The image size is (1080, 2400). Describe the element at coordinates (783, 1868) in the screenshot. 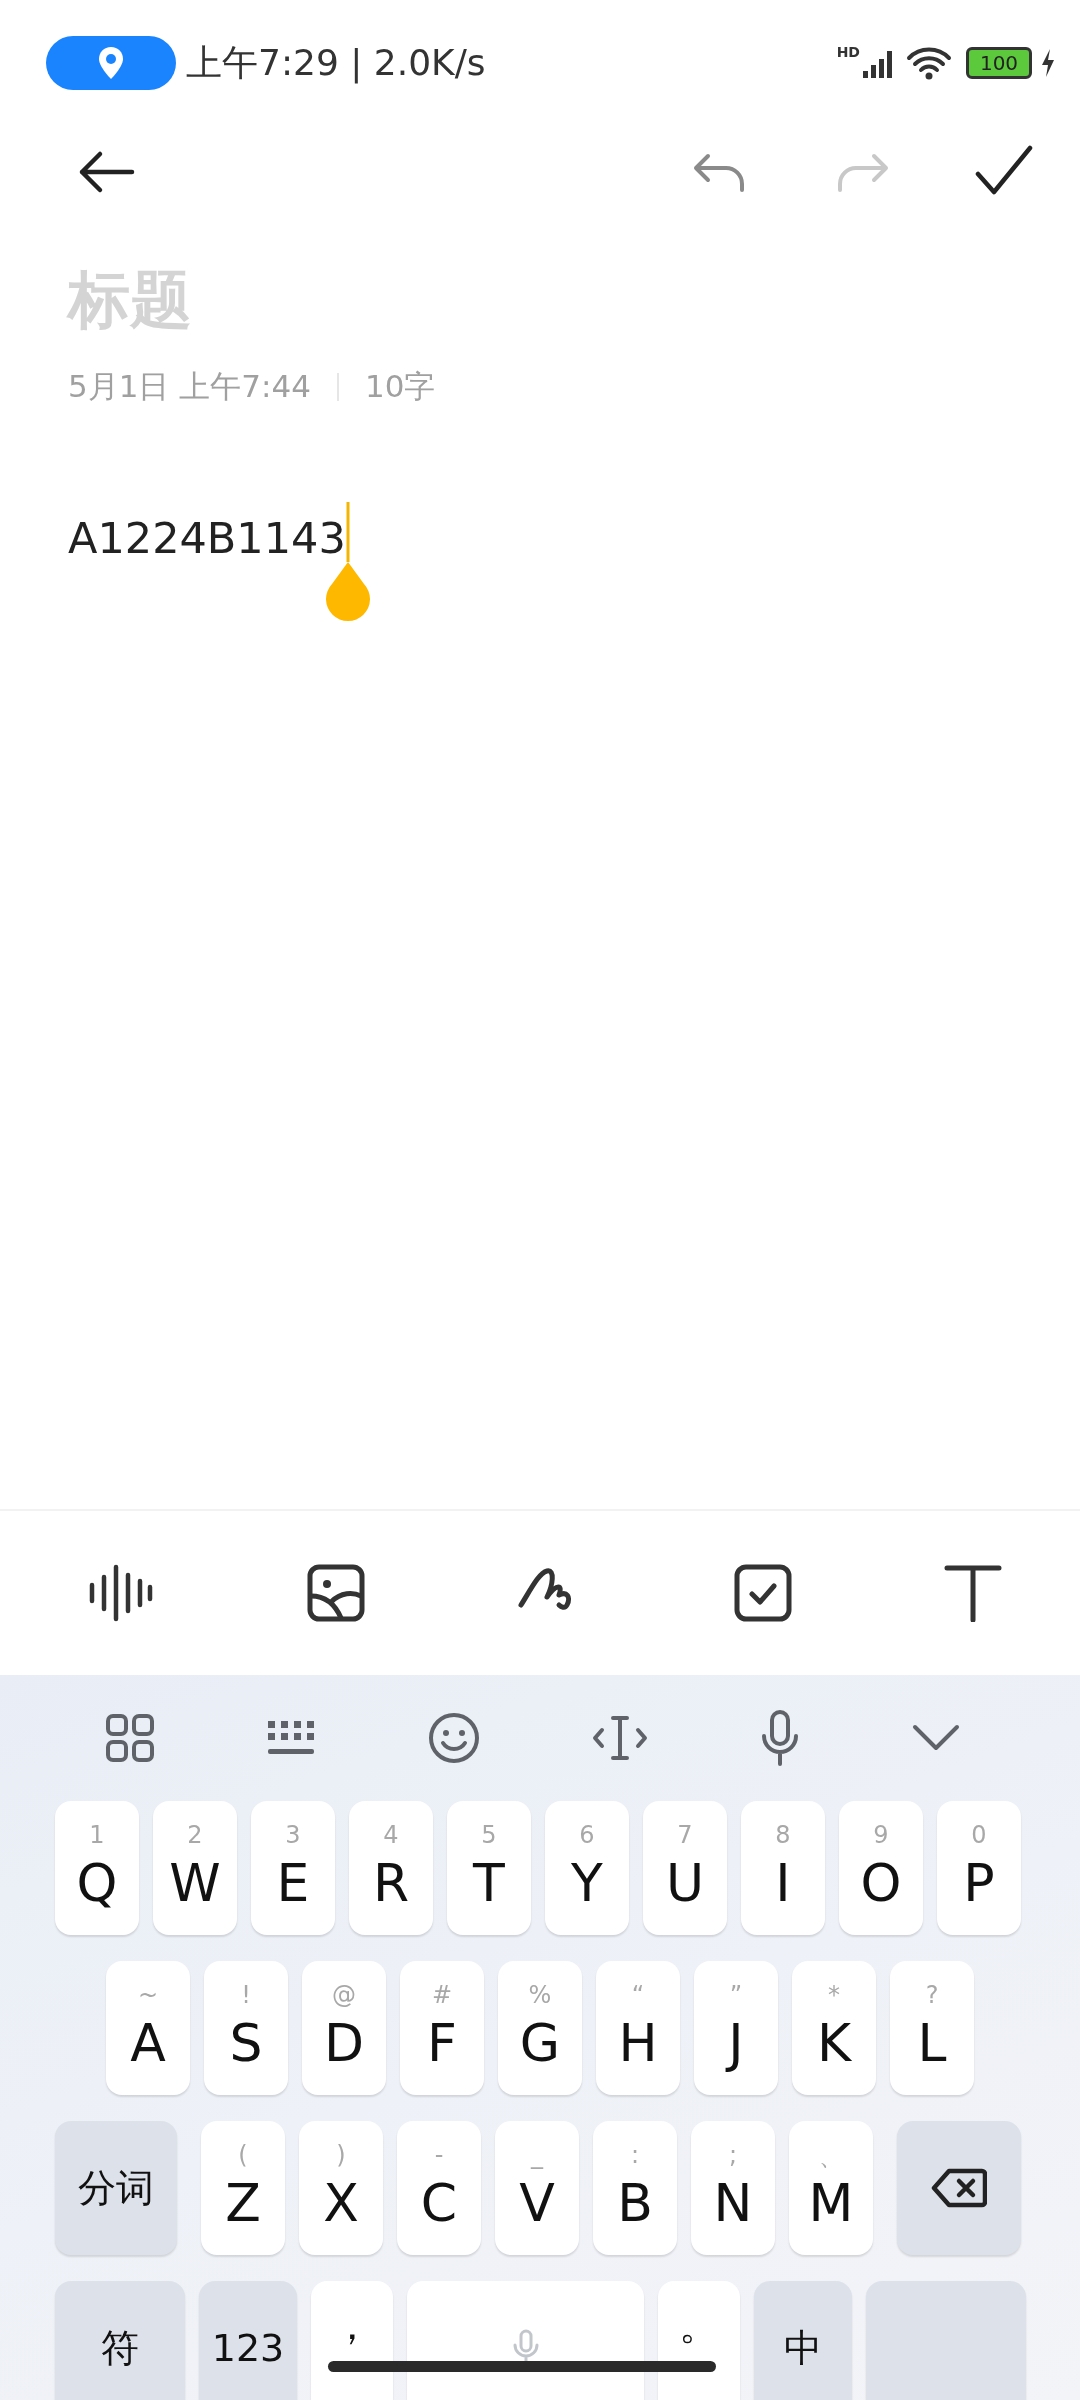

I see `letter-key: 8 I` at that location.